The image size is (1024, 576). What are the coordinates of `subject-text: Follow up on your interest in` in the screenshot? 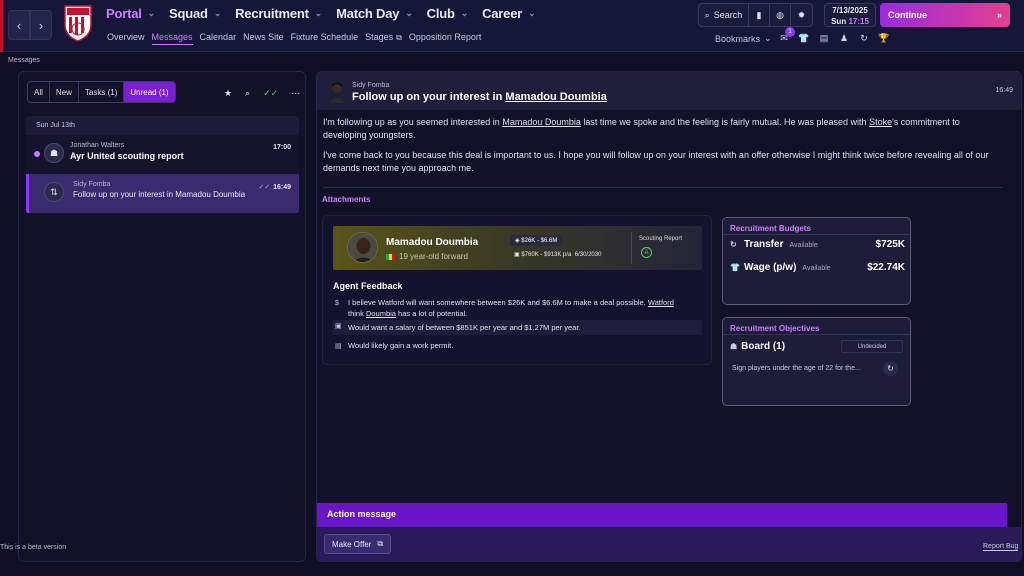 It's located at (427, 97).